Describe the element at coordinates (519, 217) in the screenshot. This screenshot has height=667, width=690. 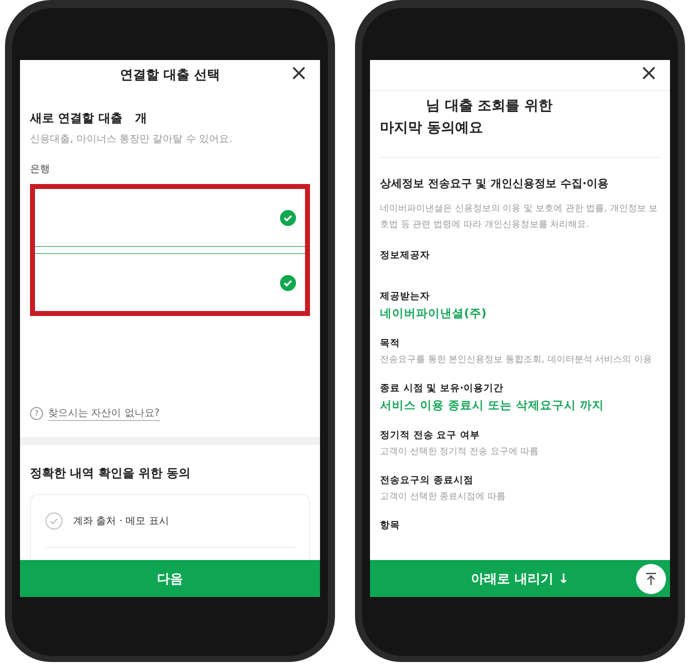
I see `intro-text: 네이버파이낸셜은 신용정보의 이용 및 보호에 관한 법률, 개인정보 보호법 등 관련 법령에 따라 개인신용정보를 처리해요.` at that location.